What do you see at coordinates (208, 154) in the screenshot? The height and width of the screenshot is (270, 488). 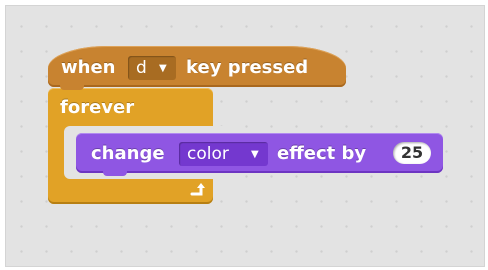 I see `effect-dropdown-value: color` at bounding box center [208, 154].